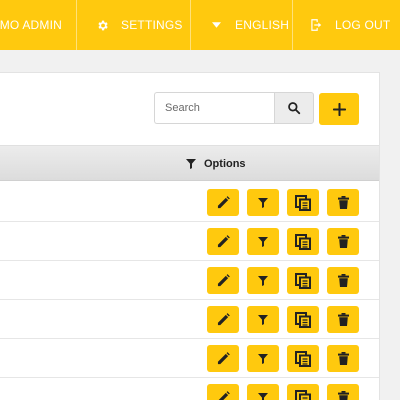 Image resolution: width=400 pixels, height=400 pixels. I want to click on search-group, so click(234, 108).